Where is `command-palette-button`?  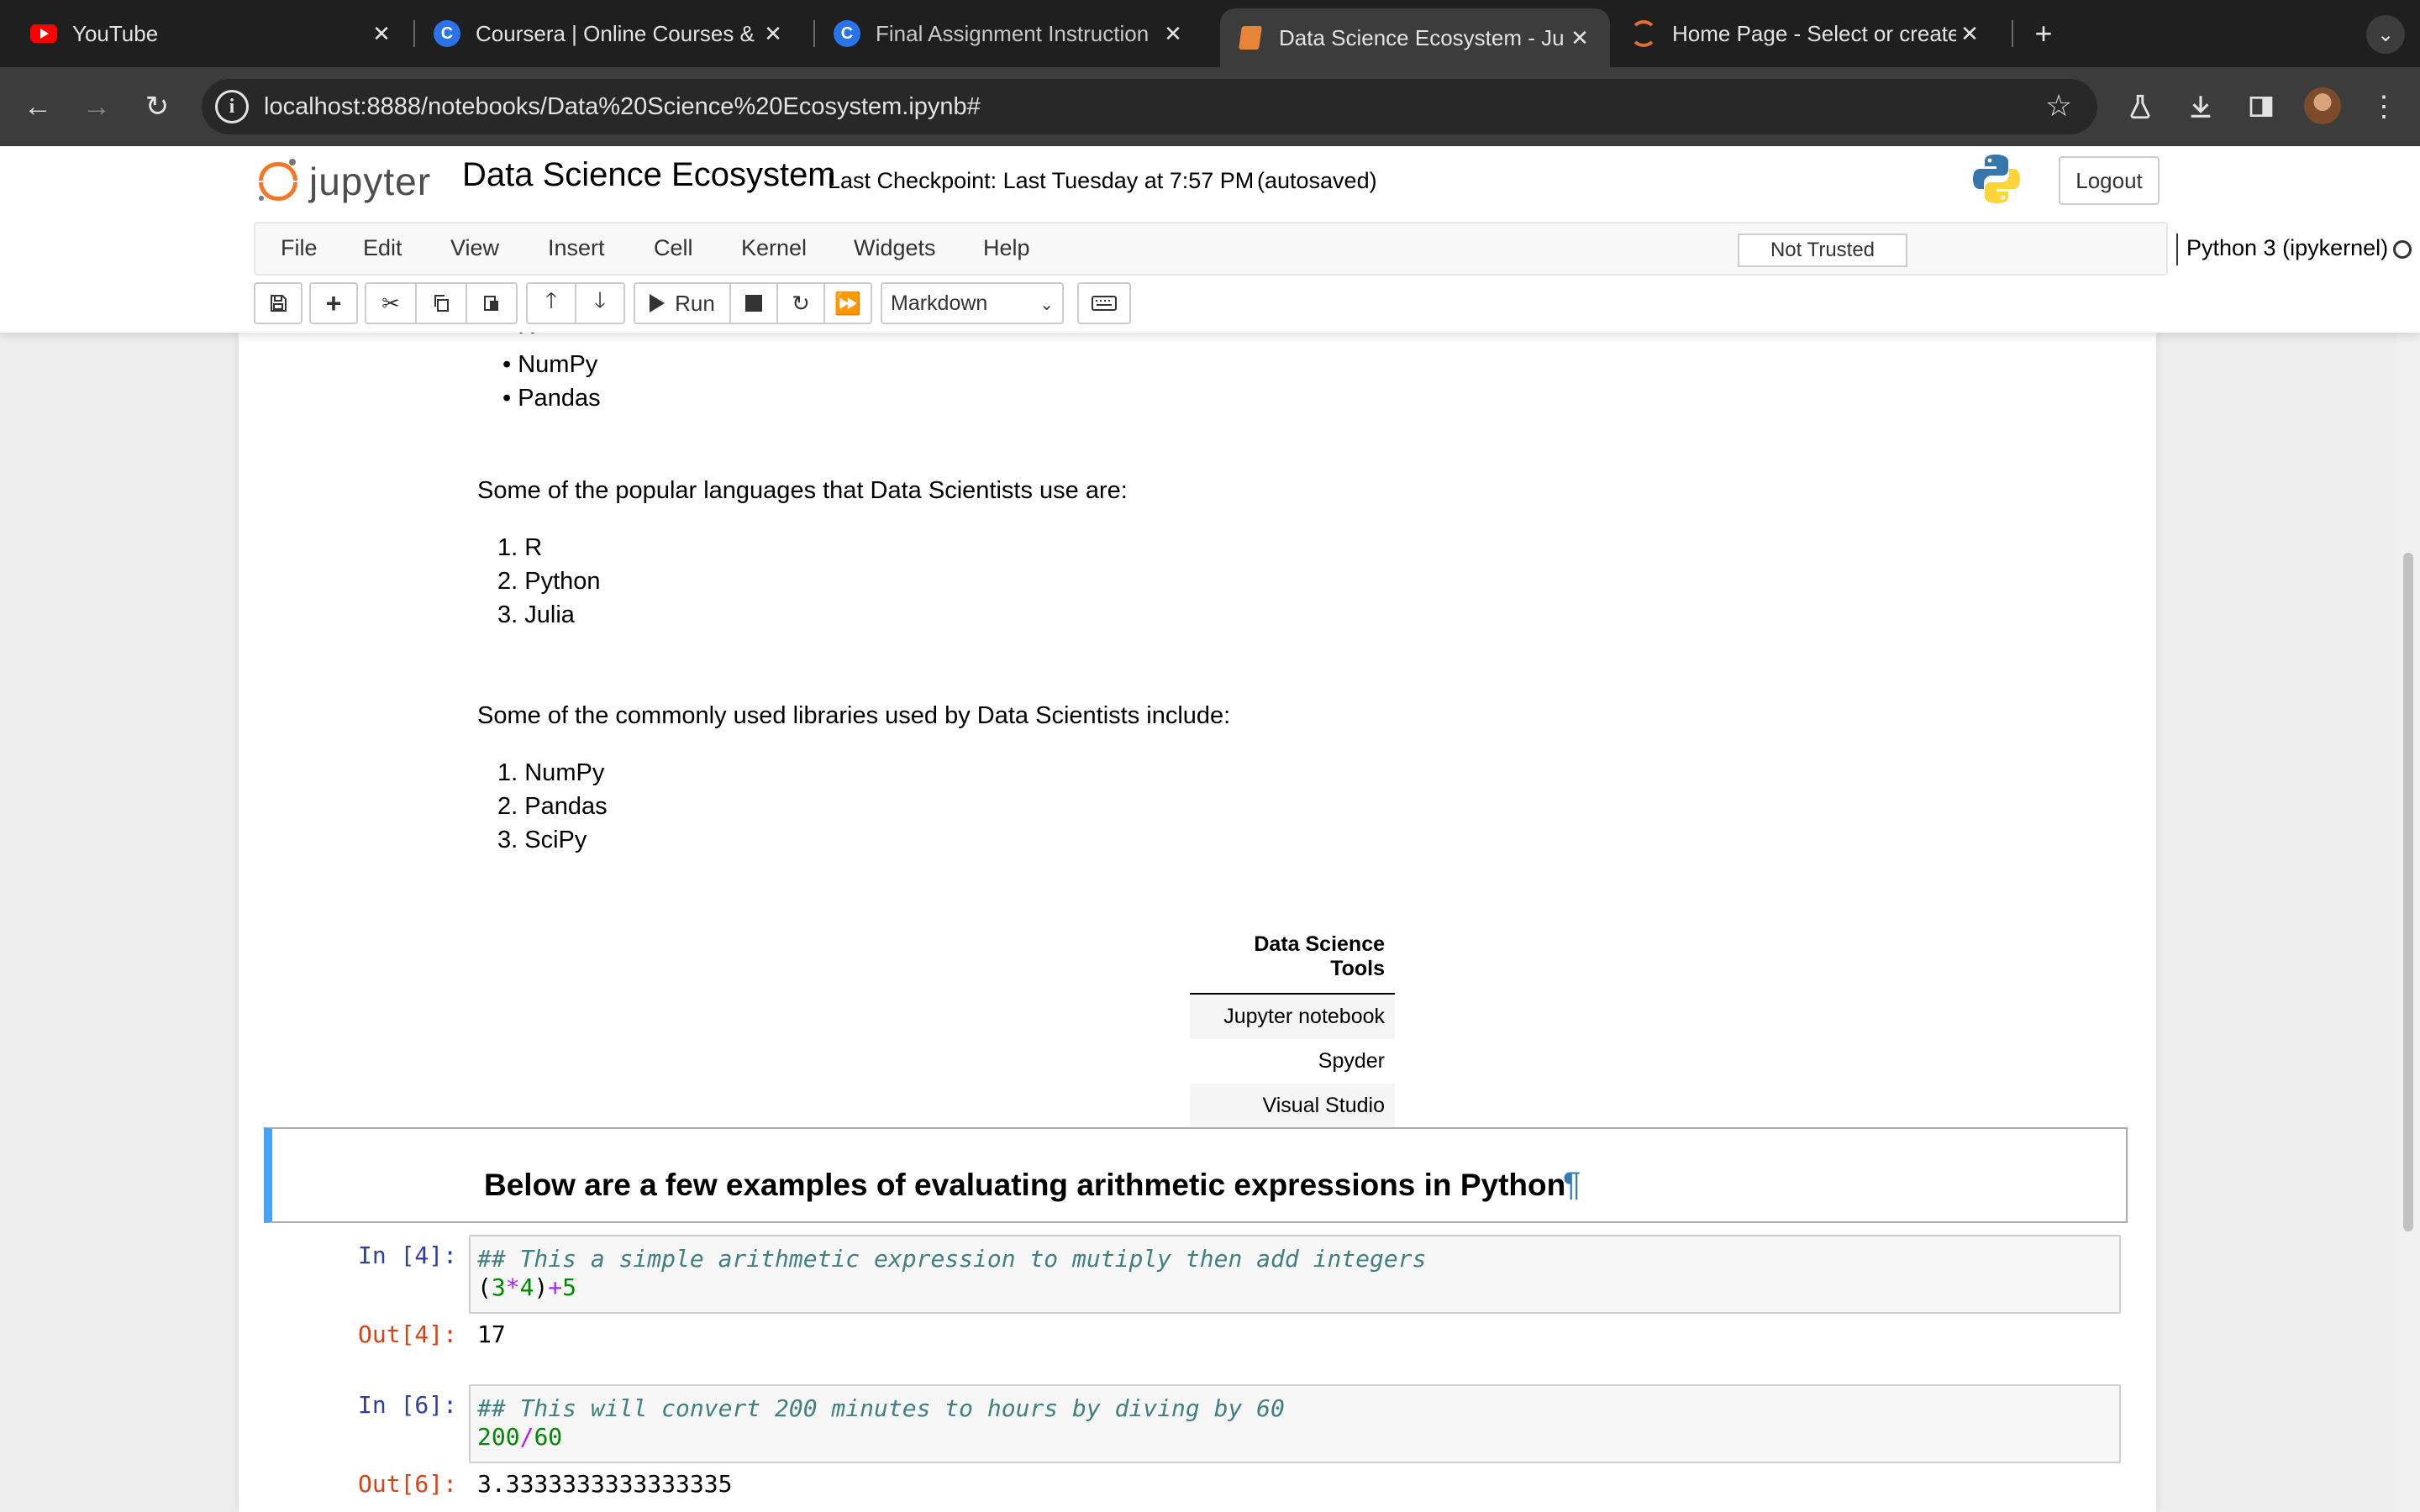
command-palette-button is located at coordinates (1104, 303).